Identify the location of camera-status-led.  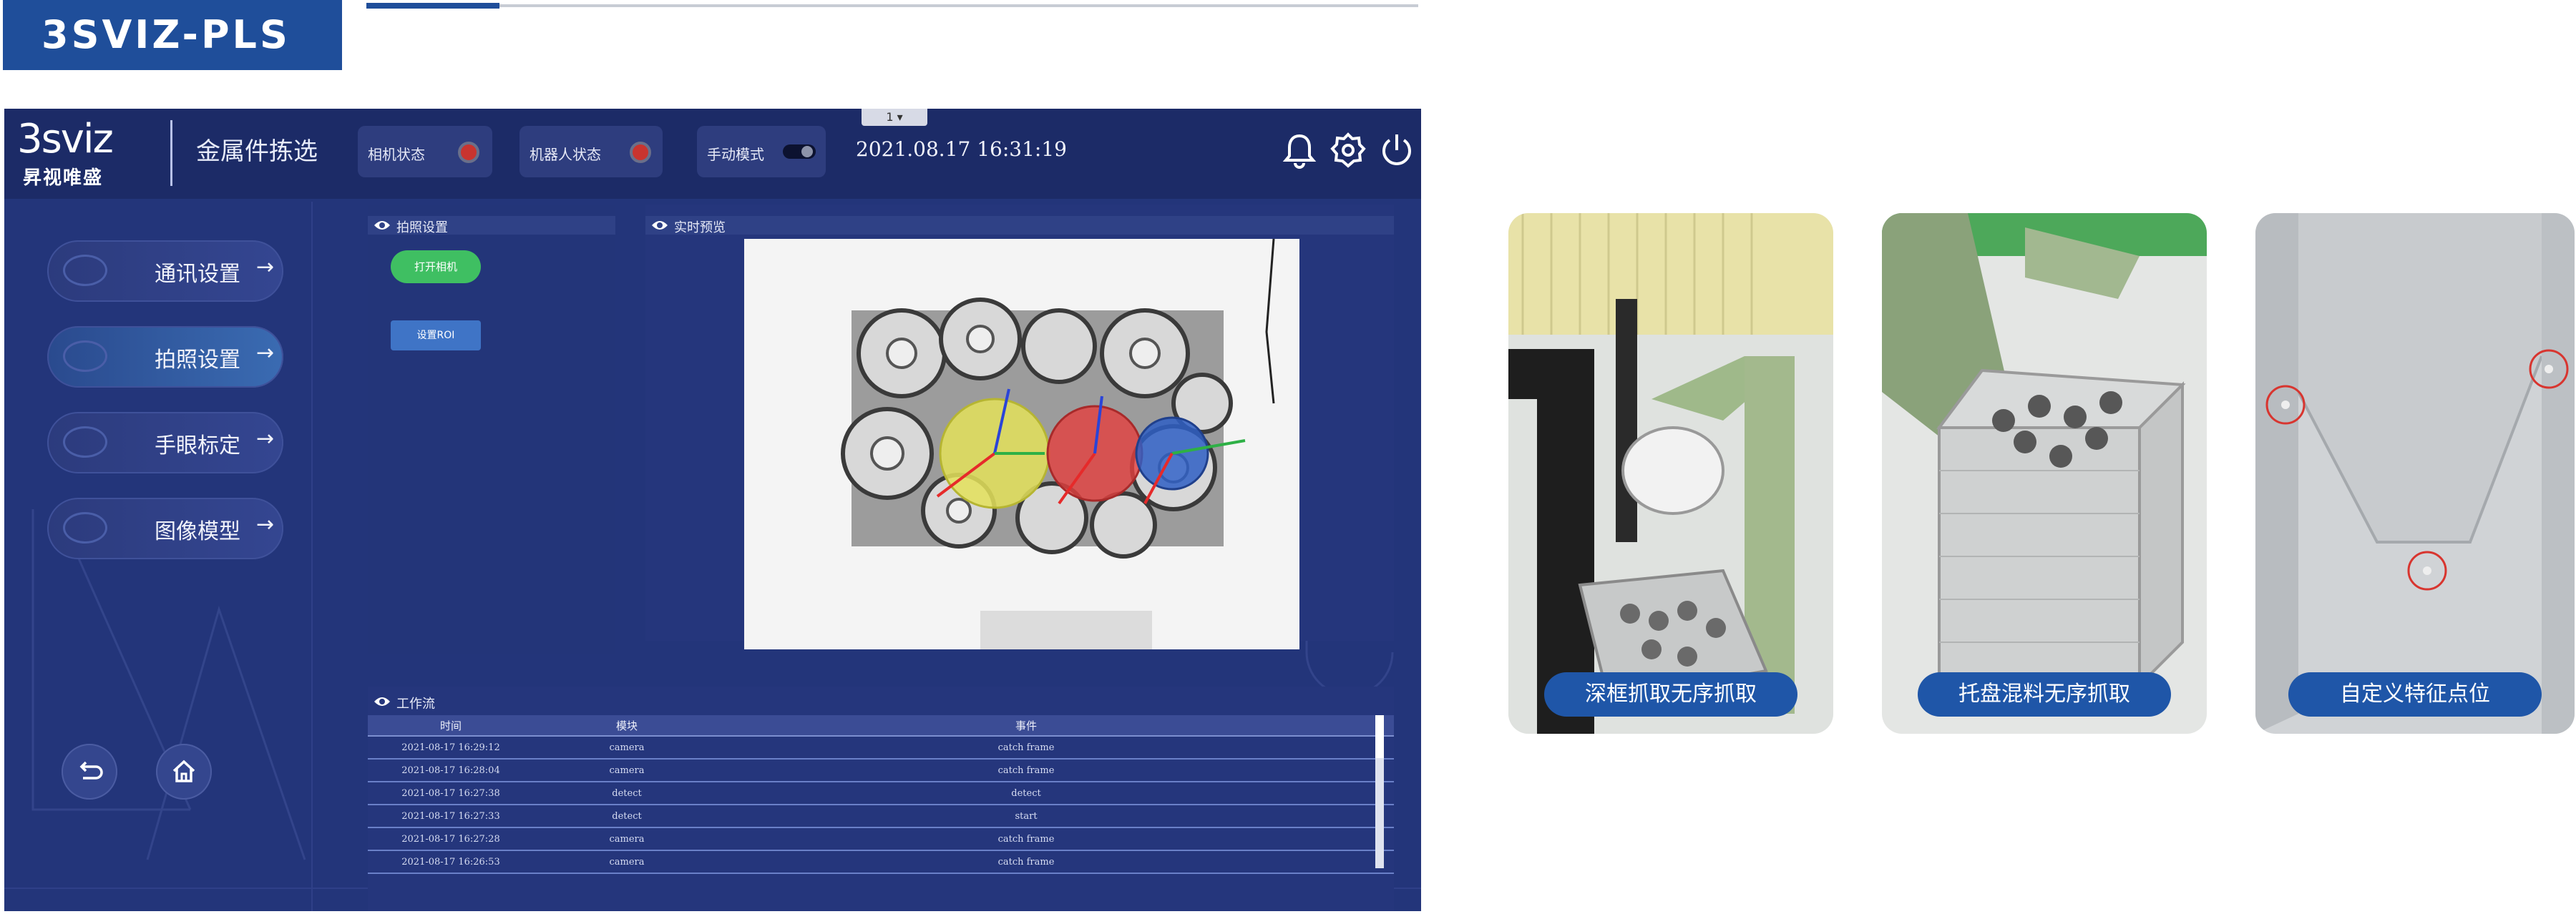
(468, 152).